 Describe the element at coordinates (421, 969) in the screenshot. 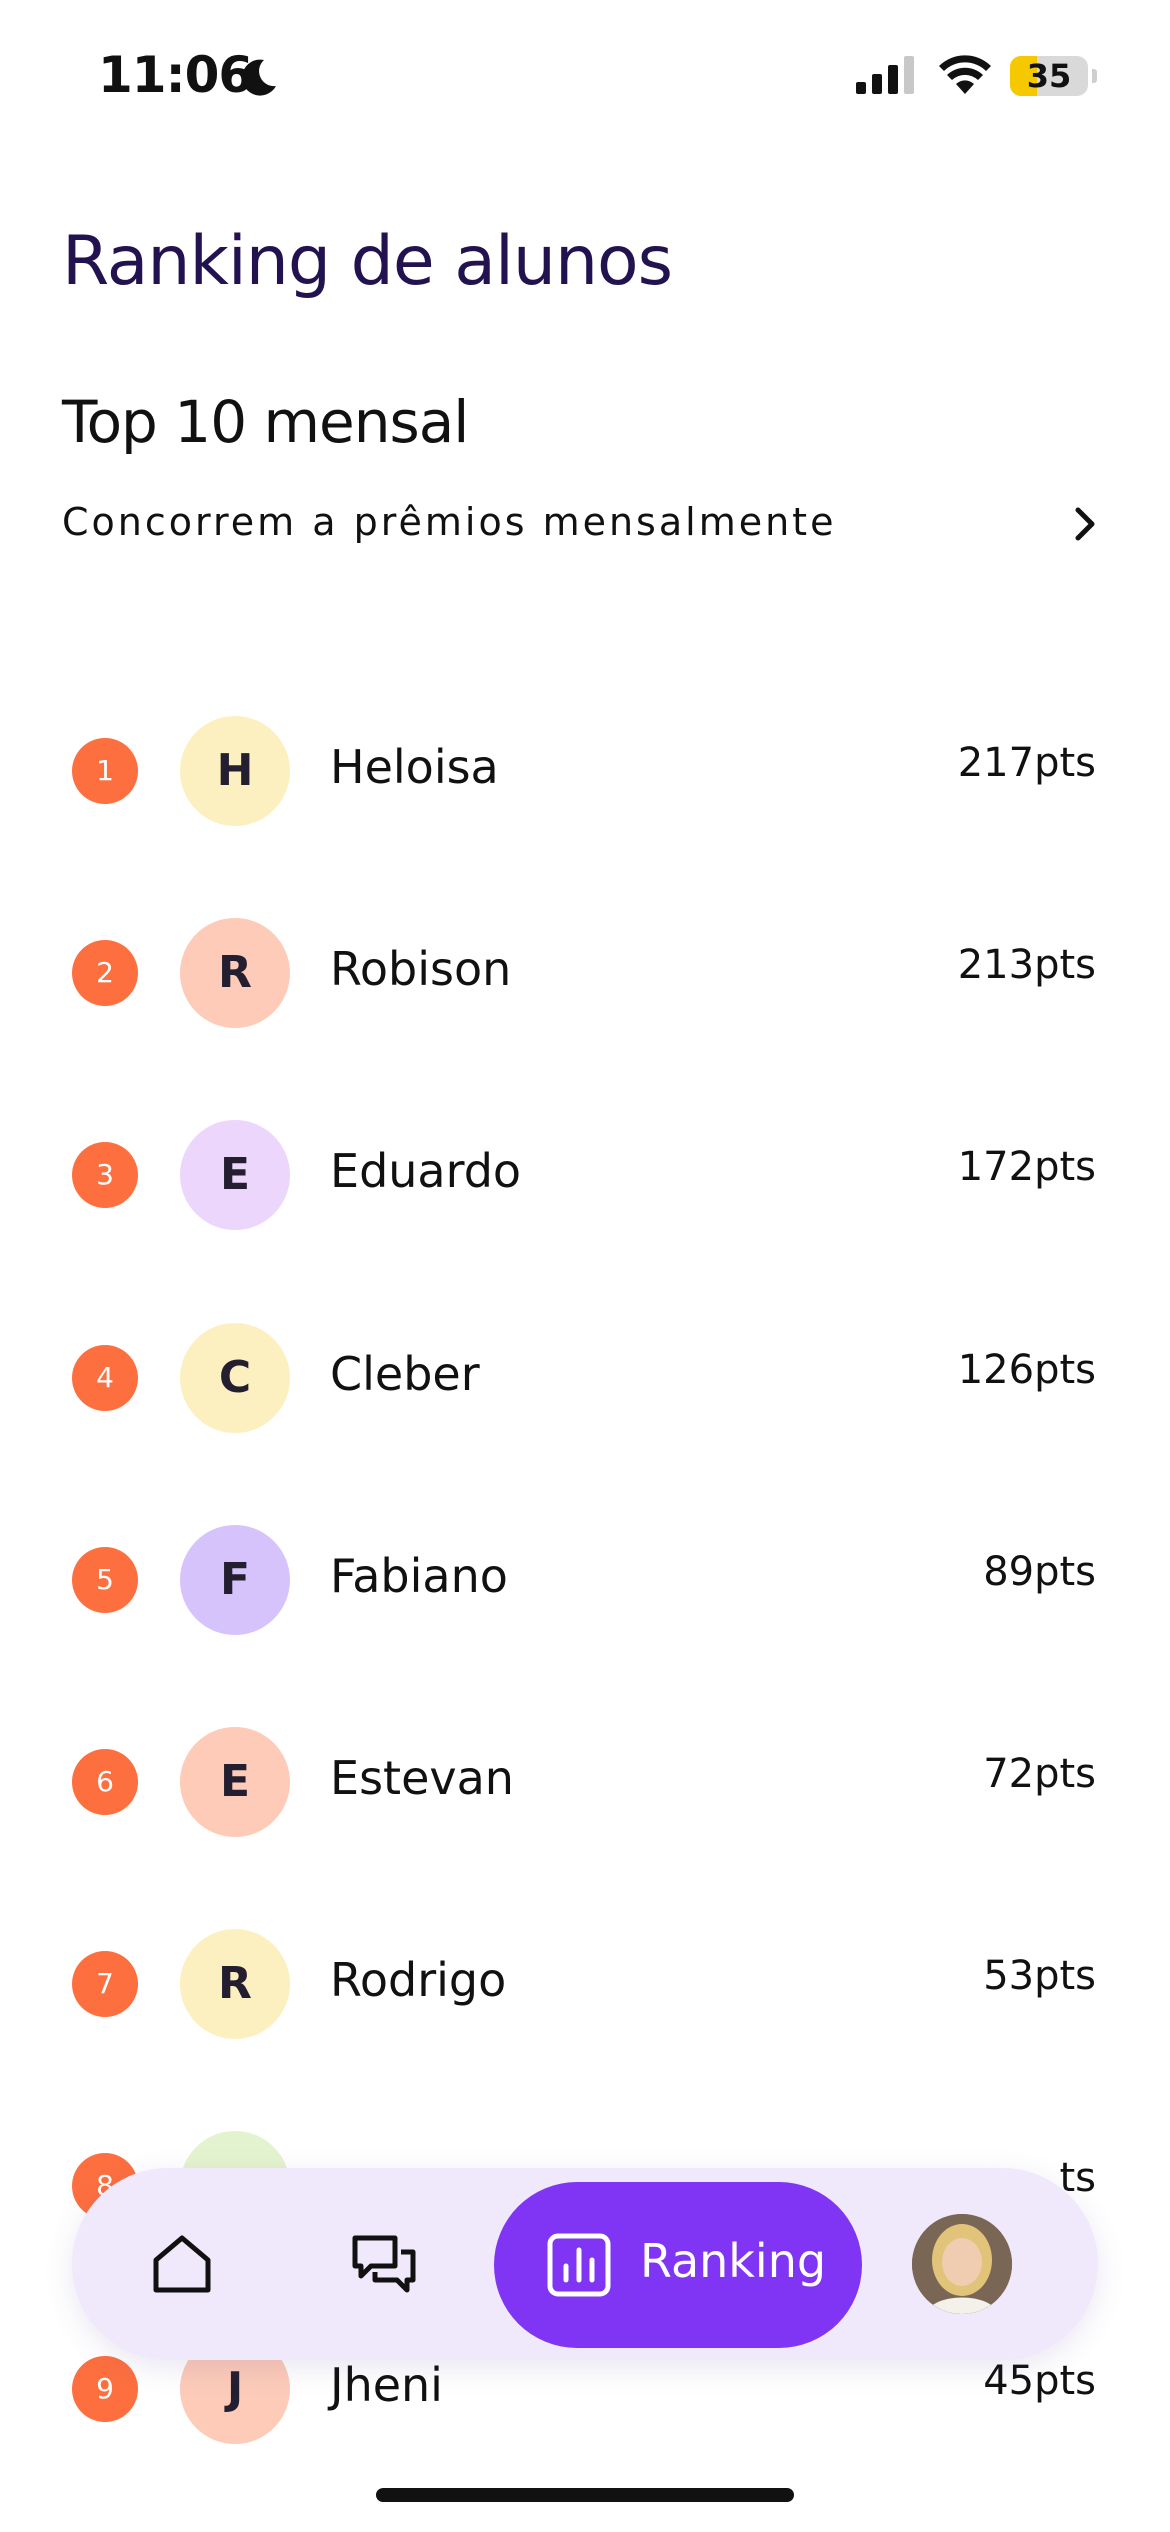

I see `student-name: Robison` at that location.